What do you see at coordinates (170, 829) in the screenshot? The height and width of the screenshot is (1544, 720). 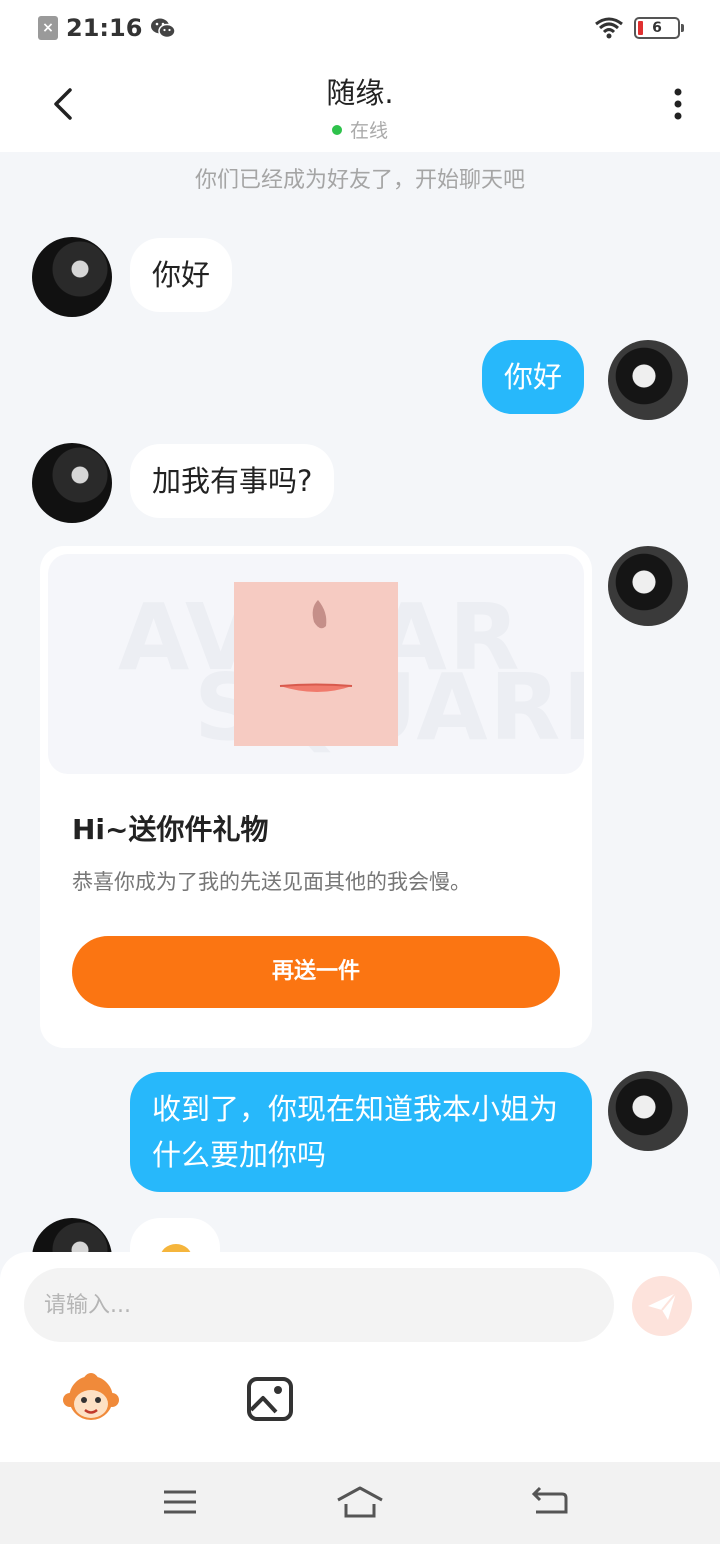 I see `gift-title: Hi~送你件礼物` at bounding box center [170, 829].